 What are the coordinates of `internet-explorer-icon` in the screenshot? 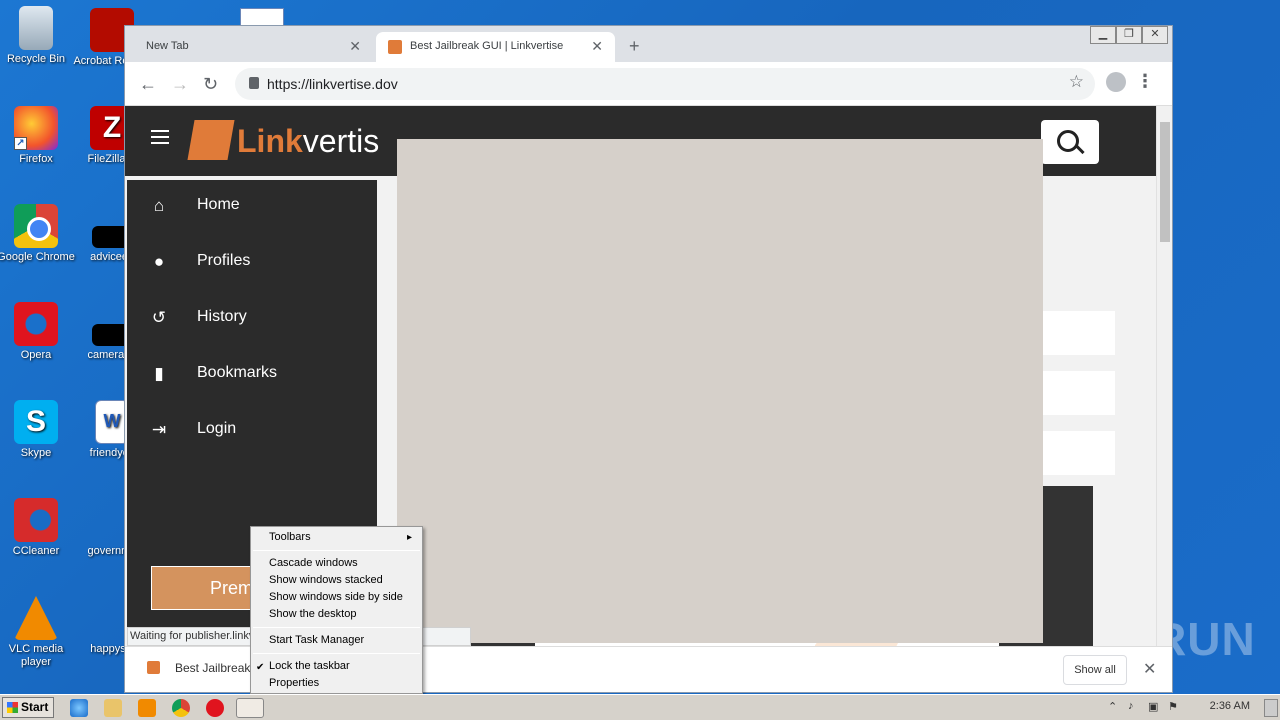 It's located at (79, 708).